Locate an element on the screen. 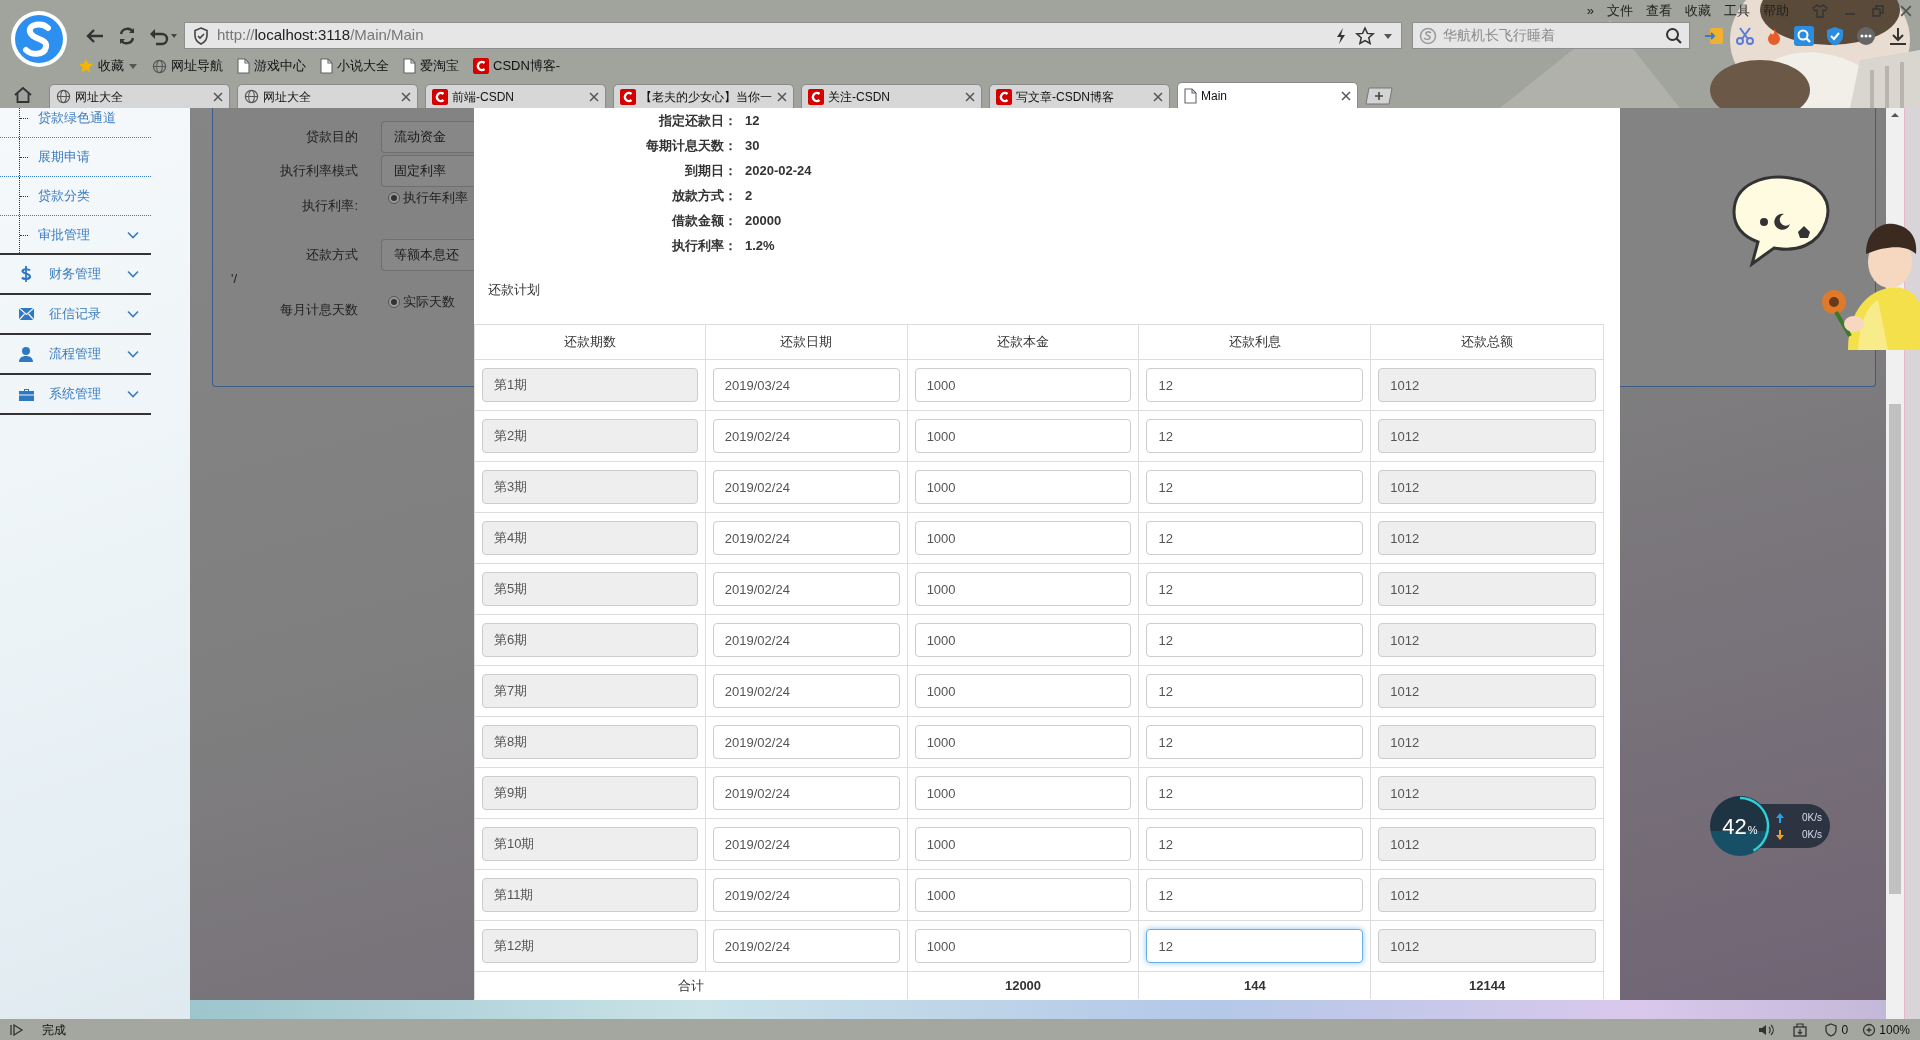 This screenshot has height=1040, width=1920. more-icon is located at coordinates (1866, 35).